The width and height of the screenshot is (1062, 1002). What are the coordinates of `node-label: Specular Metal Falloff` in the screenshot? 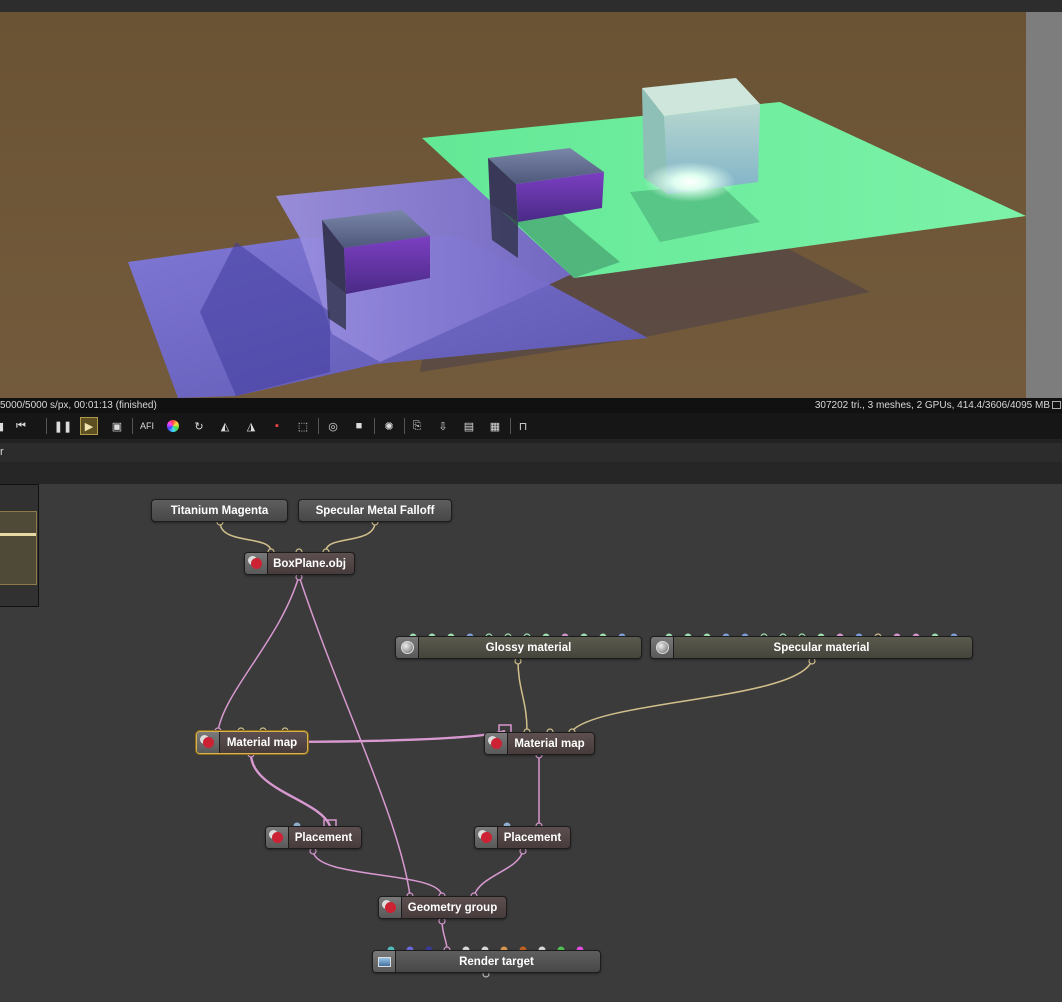 It's located at (375, 510).